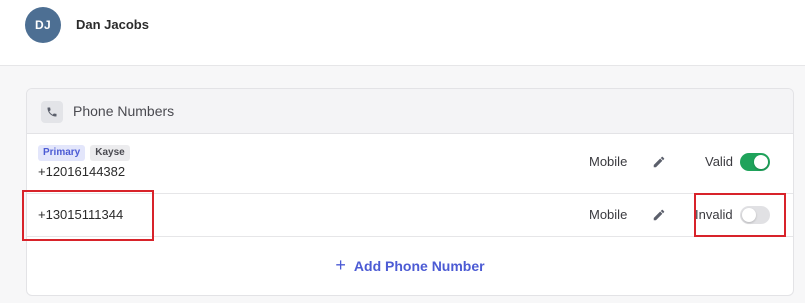 The image size is (805, 303). Describe the element at coordinates (714, 214) in the screenshot. I see `validity-label: Invalid` at that location.